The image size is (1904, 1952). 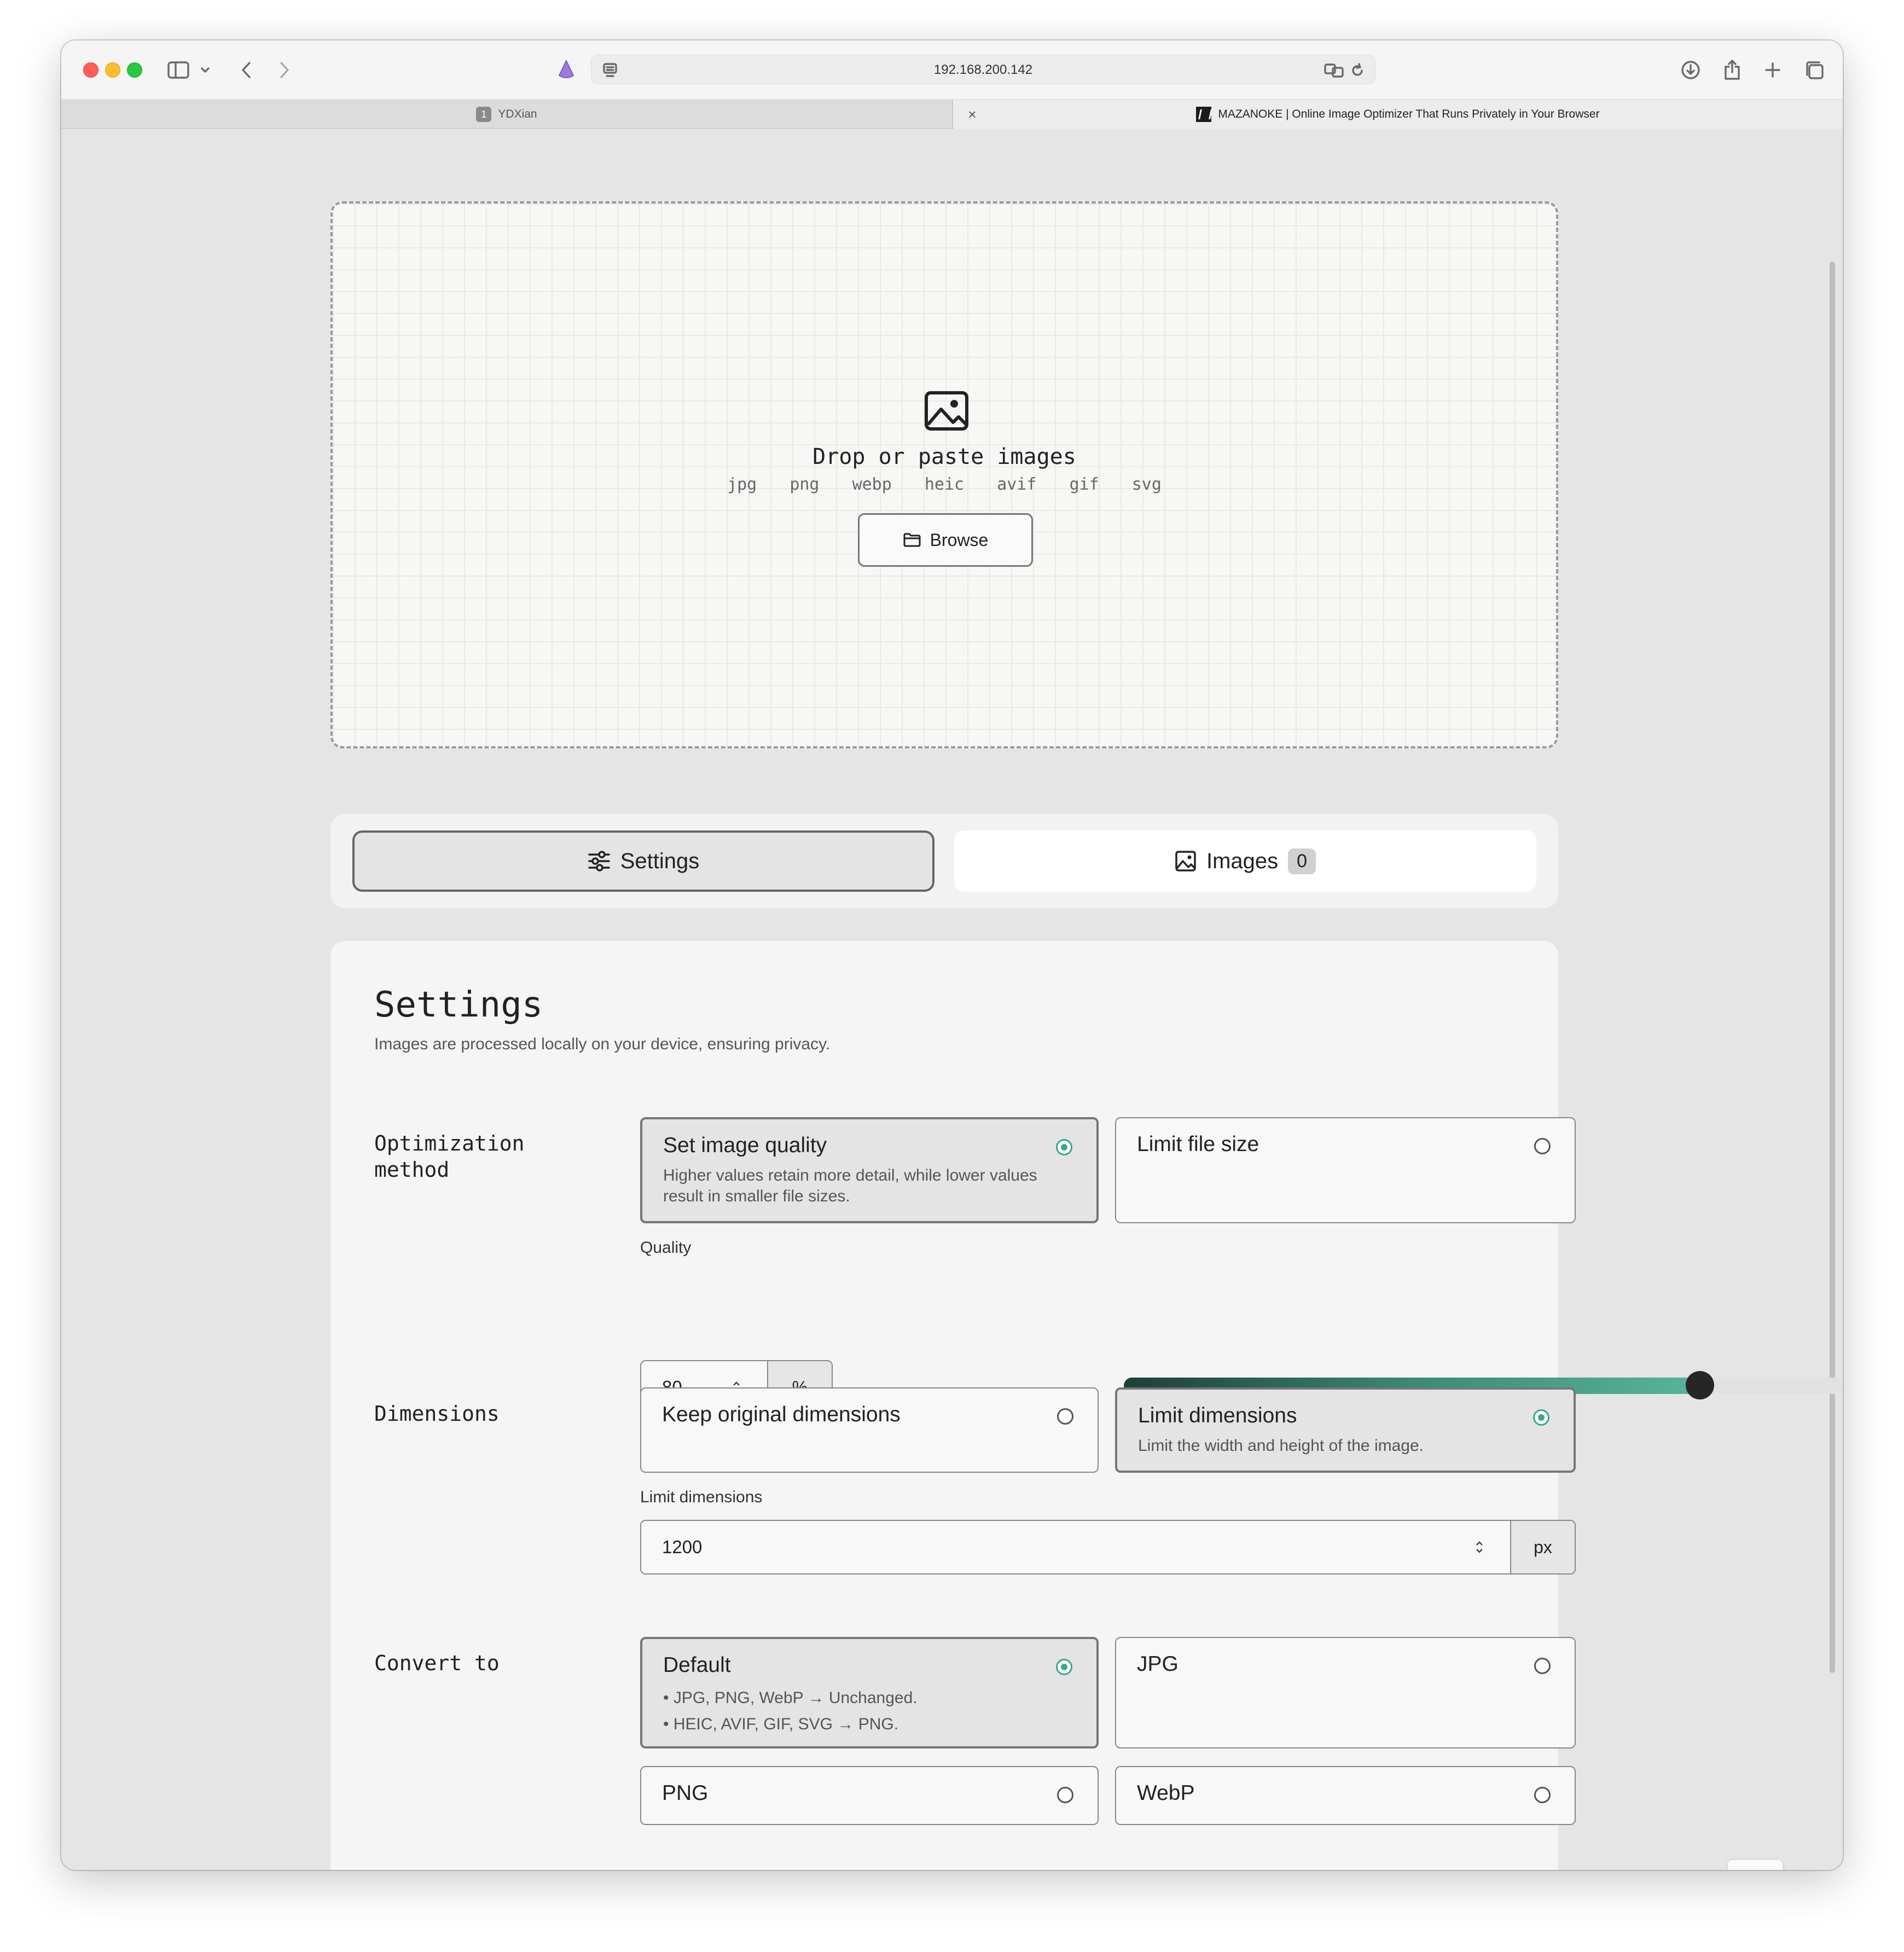 I want to click on option-title: Default, so click(x=697, y=1665).